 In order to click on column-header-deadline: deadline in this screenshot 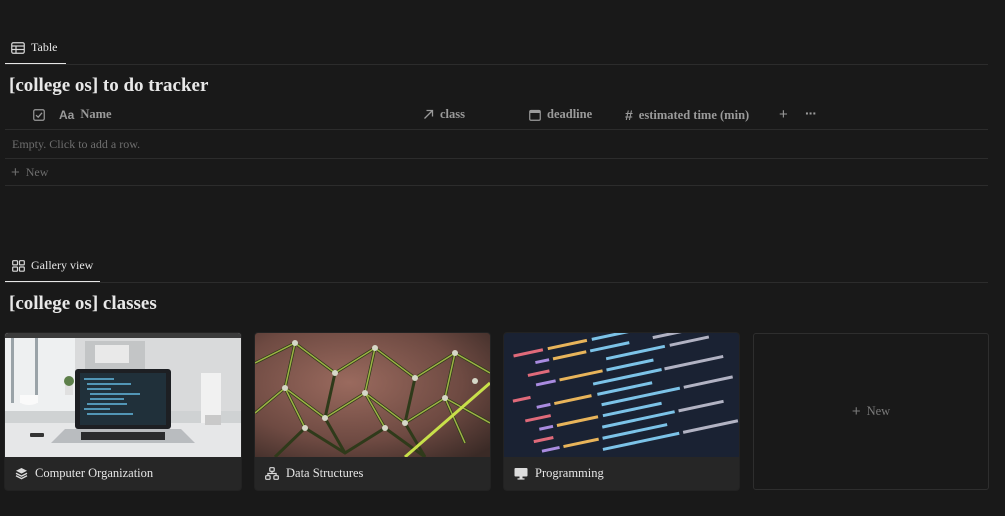, I will do `click(560, 114)`.